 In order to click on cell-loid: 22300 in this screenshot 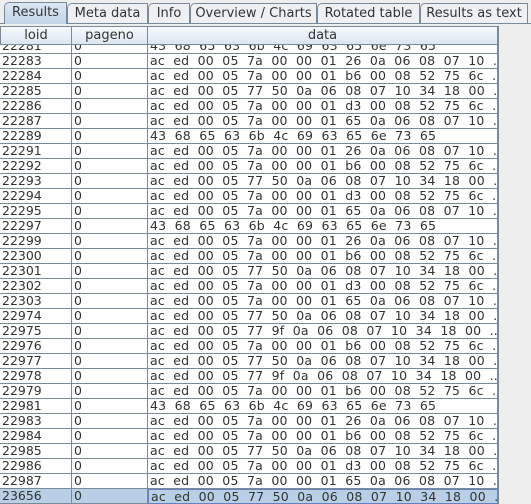, I will do `click(36, 256)`.